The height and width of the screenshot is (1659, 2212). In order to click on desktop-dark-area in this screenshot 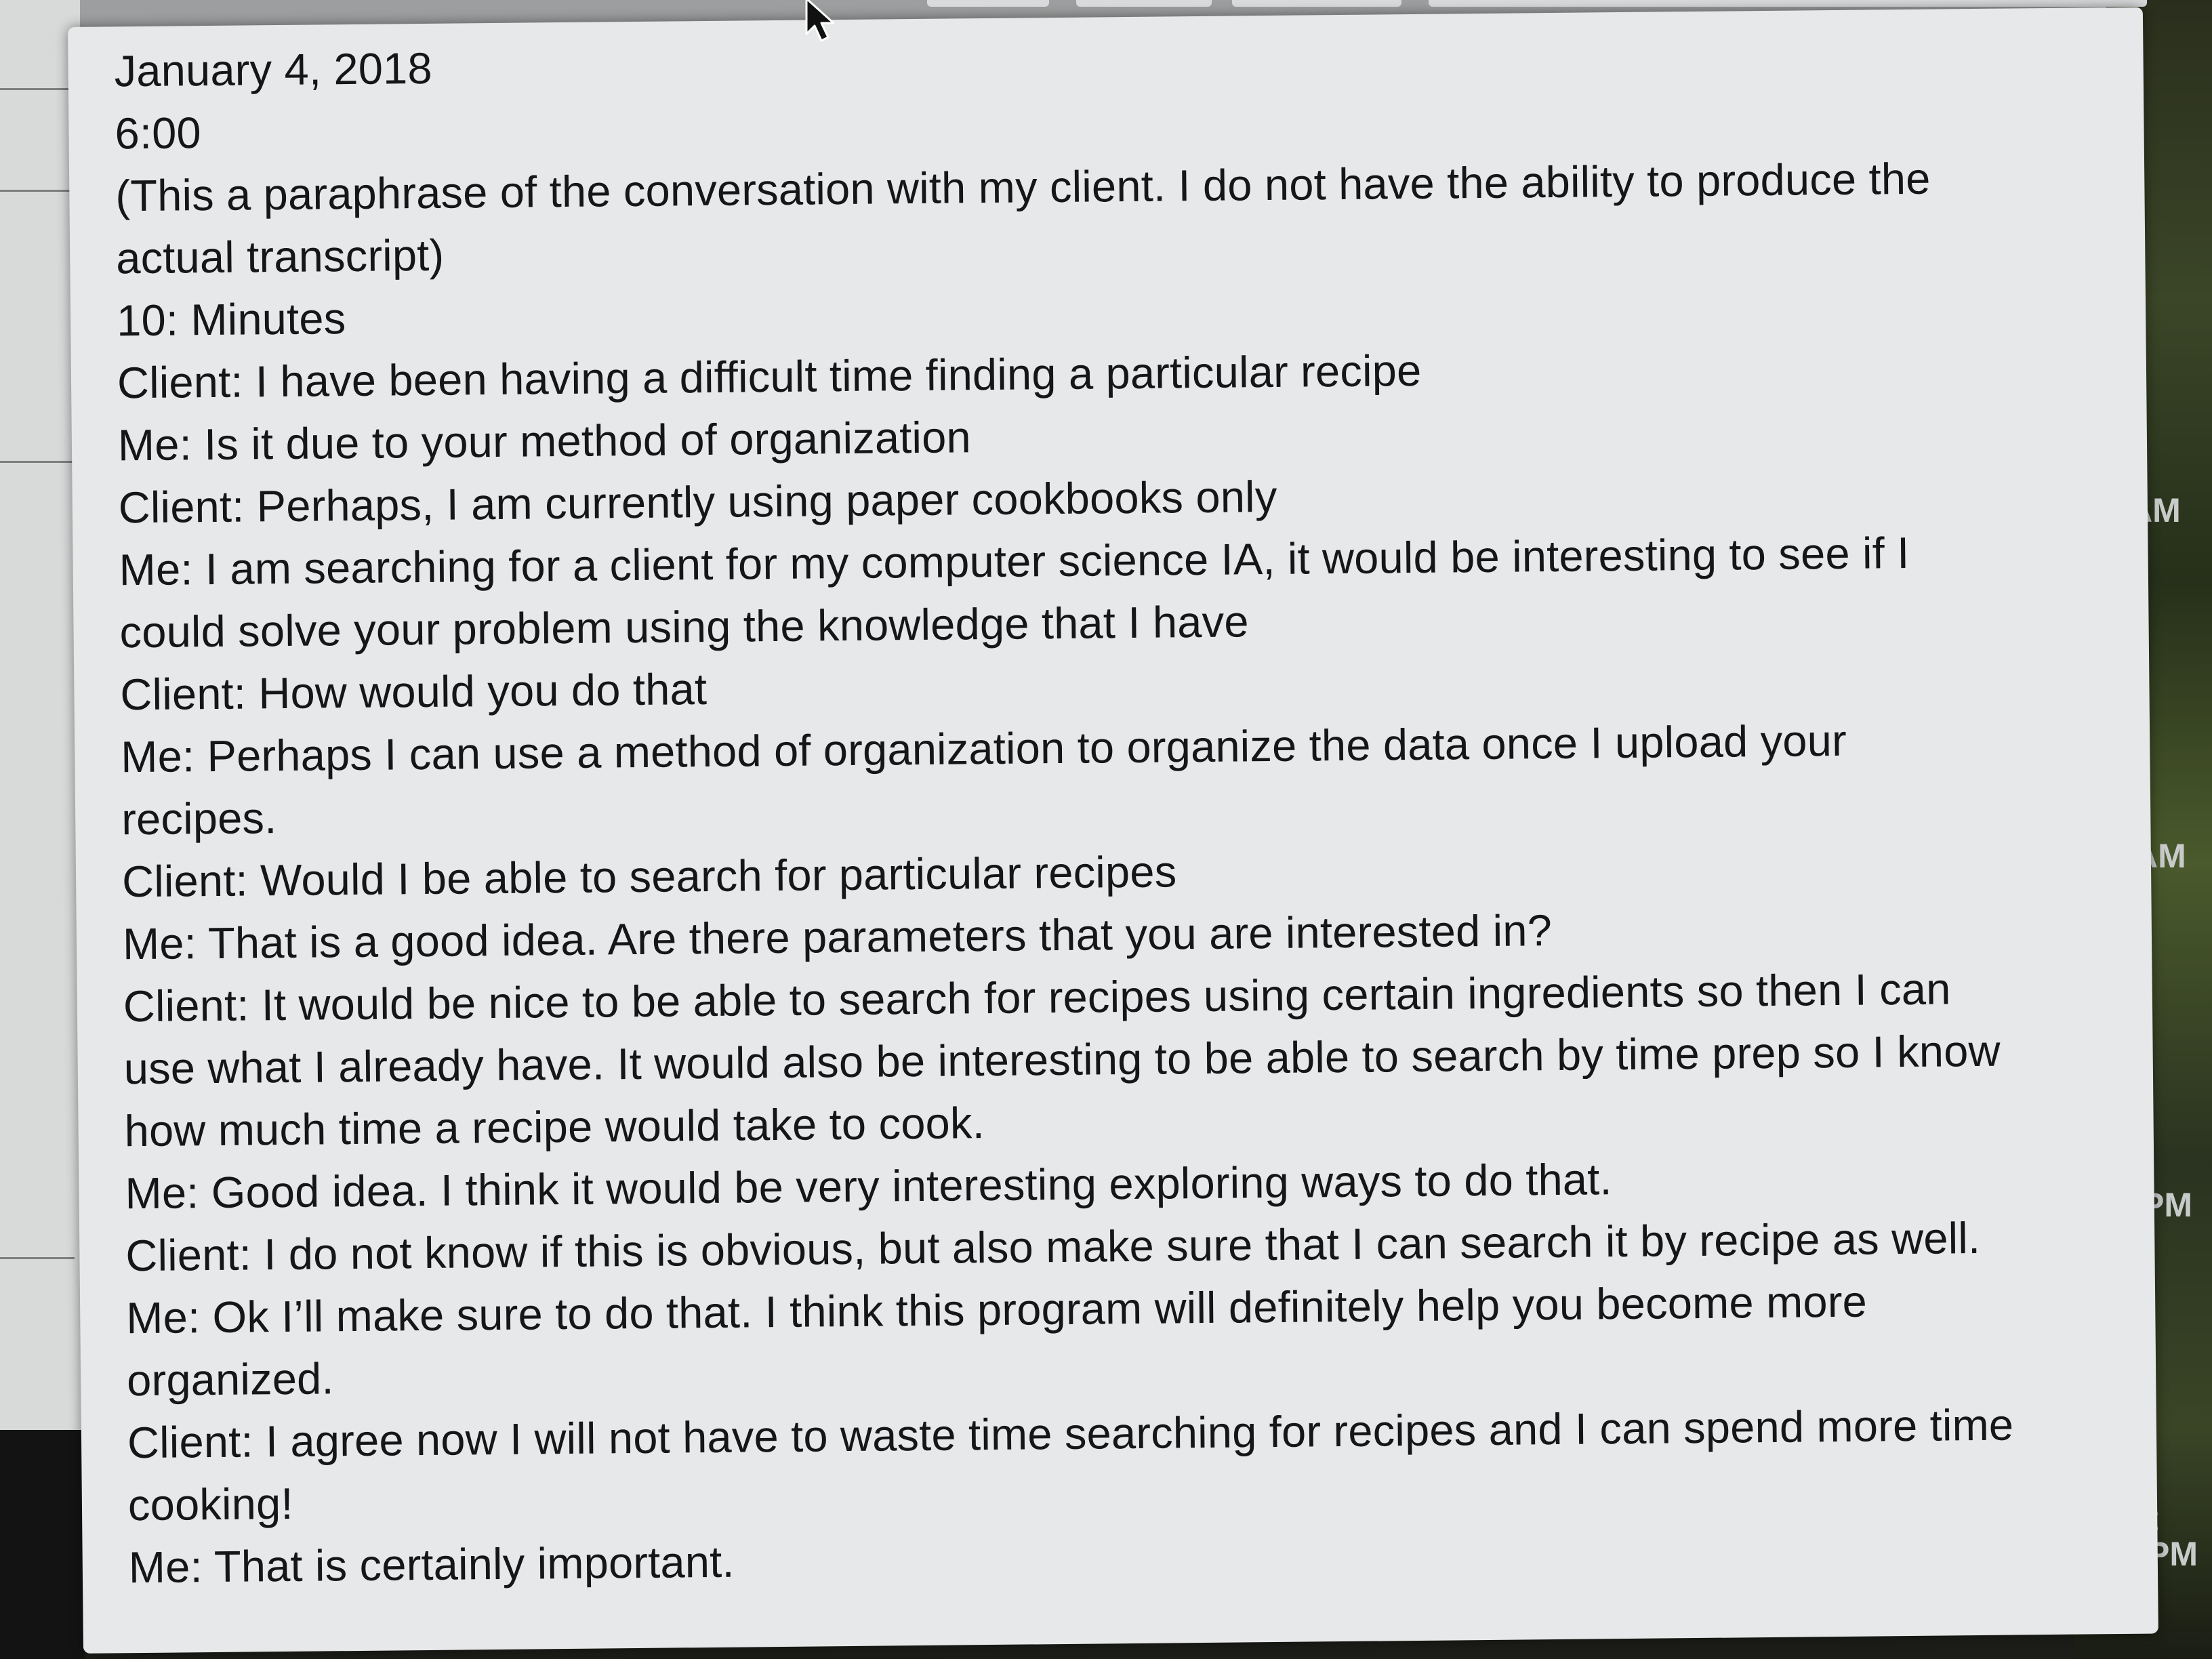, I will do `click(42, 1544)`.